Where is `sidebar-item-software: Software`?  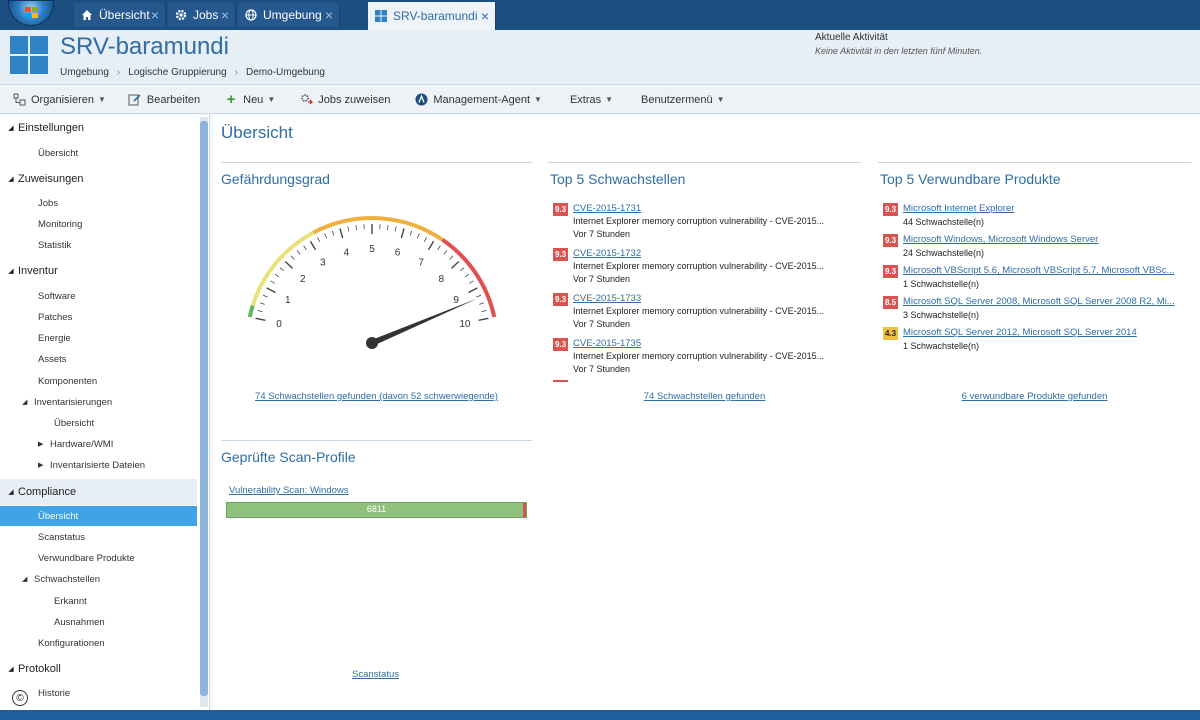
sidebar-item-software: Software is located at coordinates (57, 296).